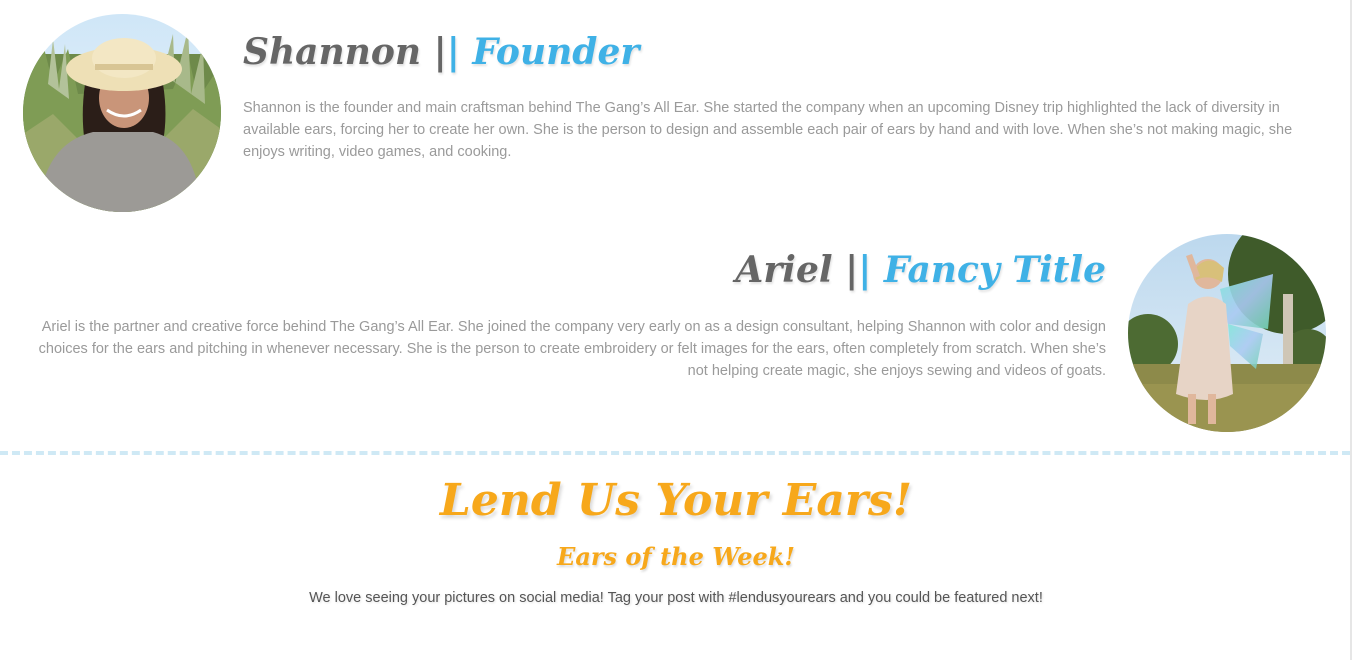  I want to click on member-role: Founder, so click(556, 52).